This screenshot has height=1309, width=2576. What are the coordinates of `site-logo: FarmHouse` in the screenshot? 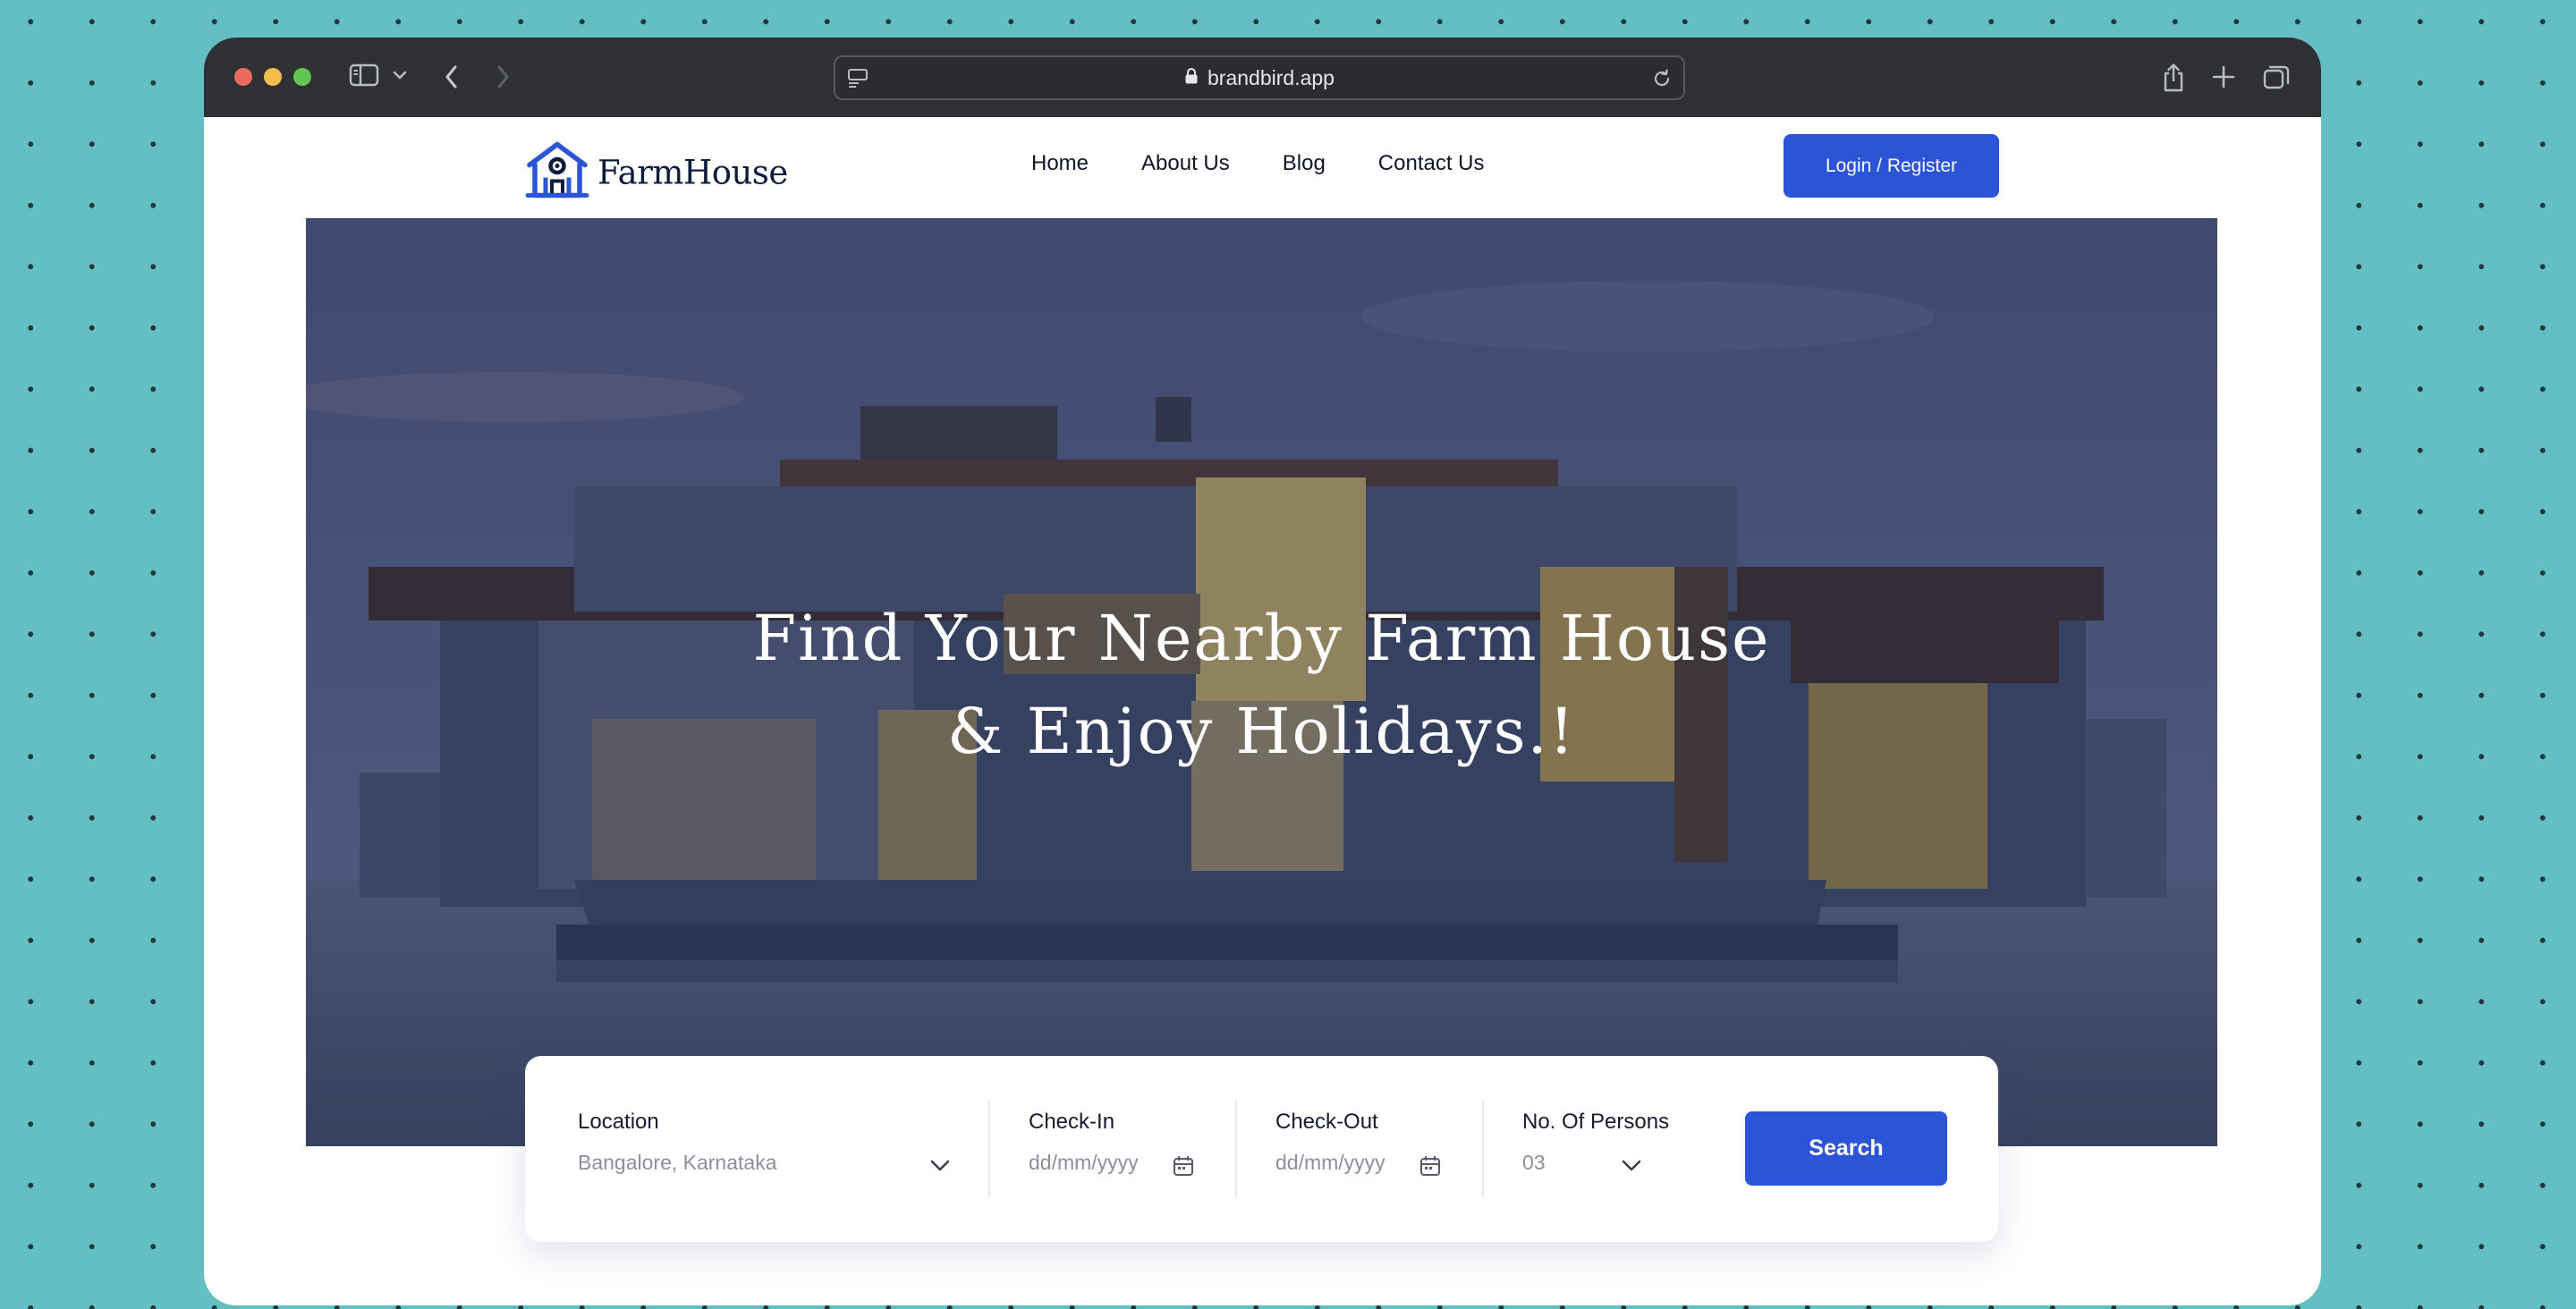 It's located at (656, 172).